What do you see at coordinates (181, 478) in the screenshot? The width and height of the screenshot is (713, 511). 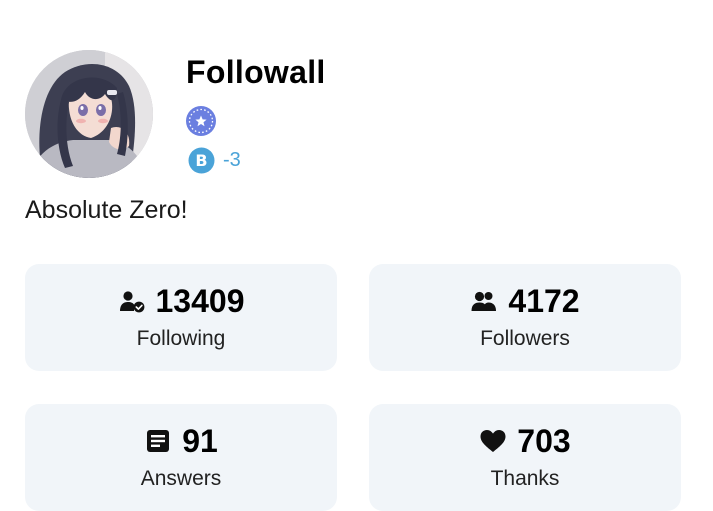 I see `answers-label: Answers` at bounding box center [181, 478].